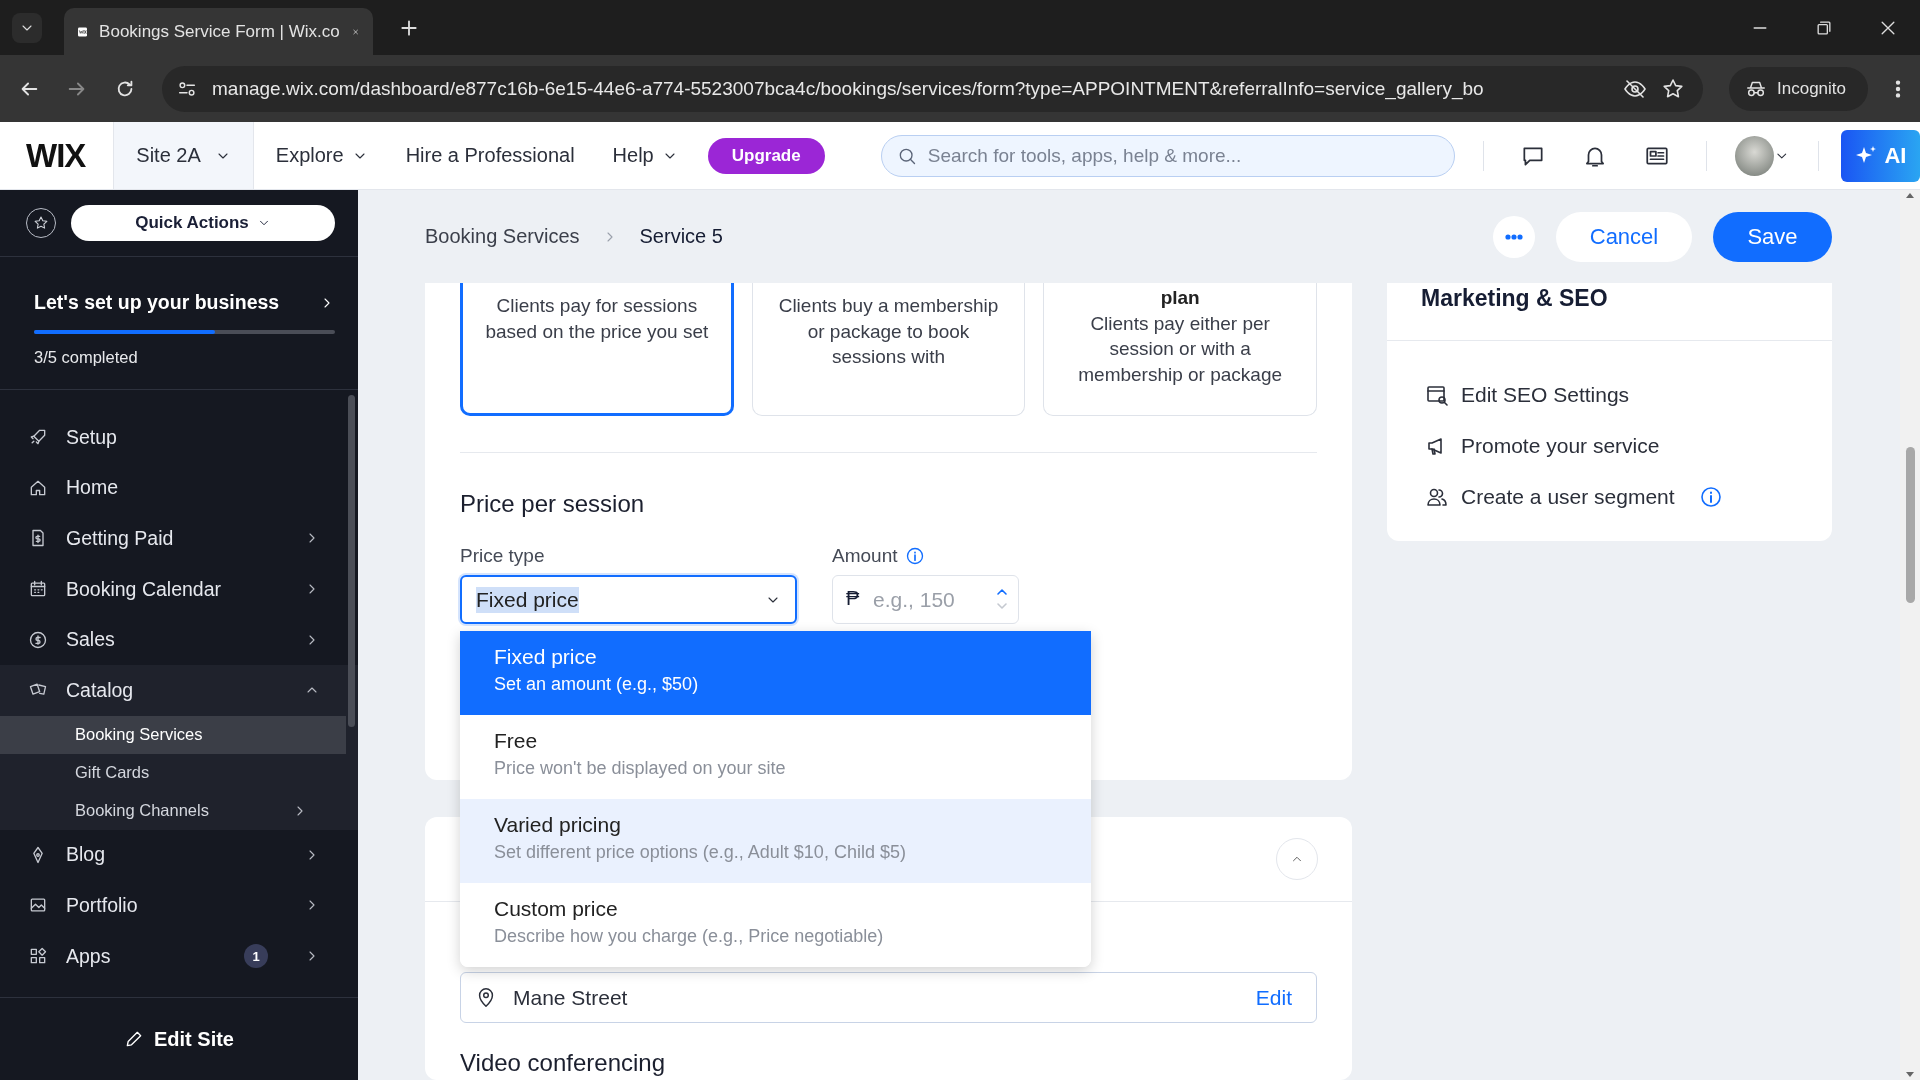 The height and width of the screenshot is (1080, 1920). Describe the element at coordinates (157, 302) in the screenshot. I see `setup-title: Let's set up your business` at that location.